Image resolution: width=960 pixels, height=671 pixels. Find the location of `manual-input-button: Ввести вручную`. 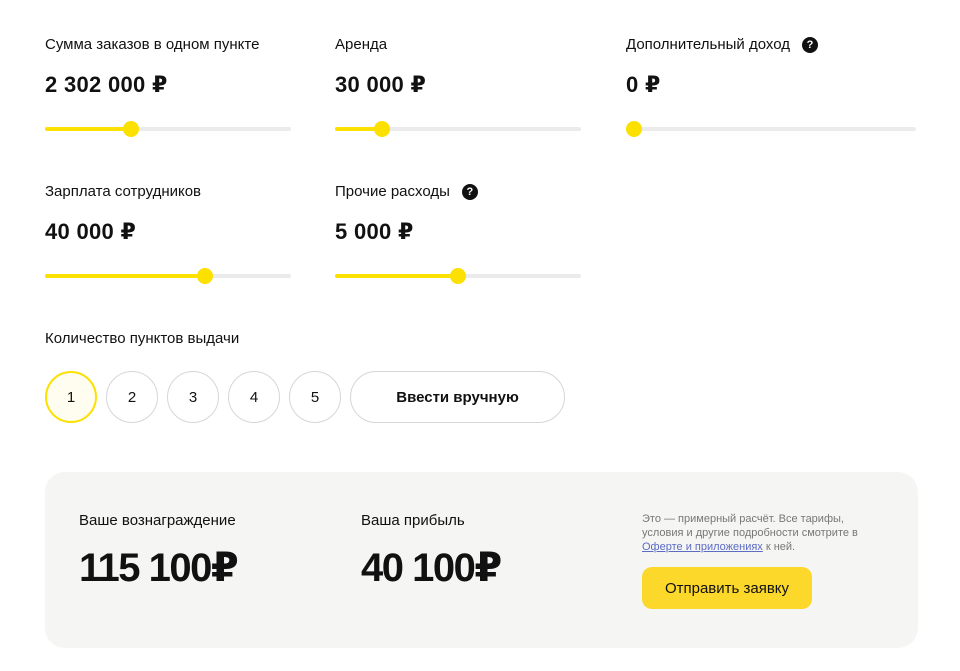

manual-input-button: Ввести вручную is located at coordinates (457, 397).